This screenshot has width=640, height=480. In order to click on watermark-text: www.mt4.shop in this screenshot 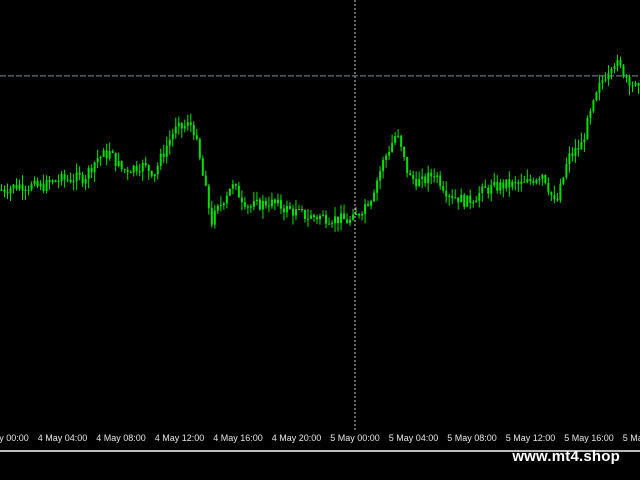, I will do `click(566, 456)`.